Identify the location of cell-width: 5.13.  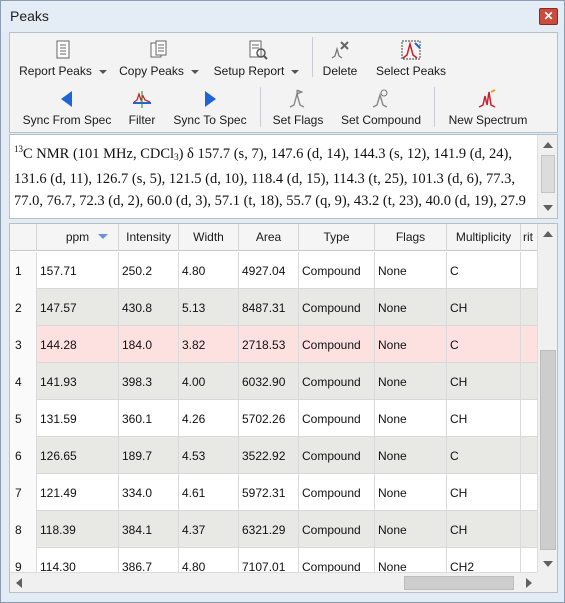
(209, 307).